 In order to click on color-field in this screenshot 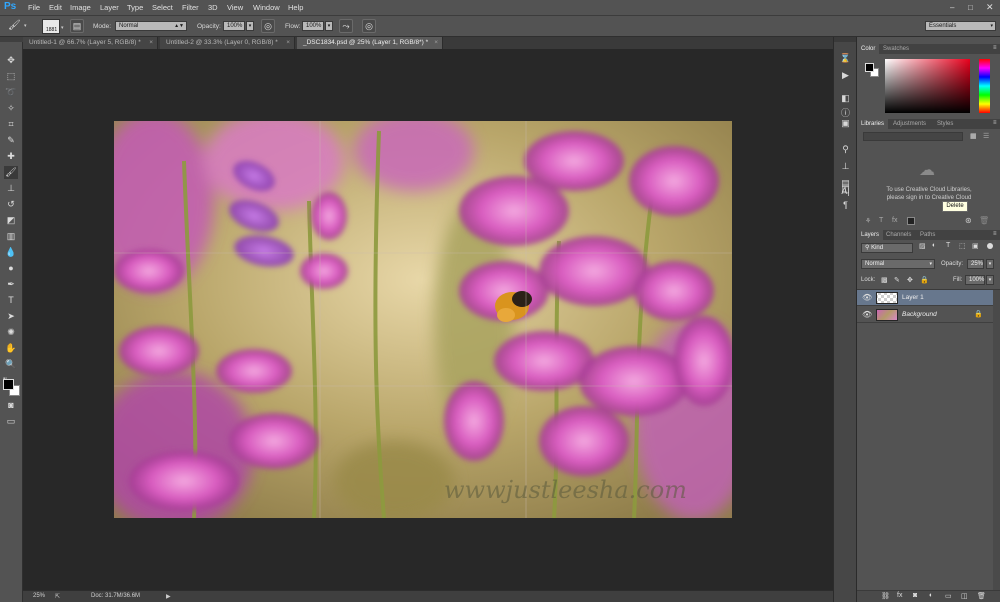, I will do `click(927, 86)`.